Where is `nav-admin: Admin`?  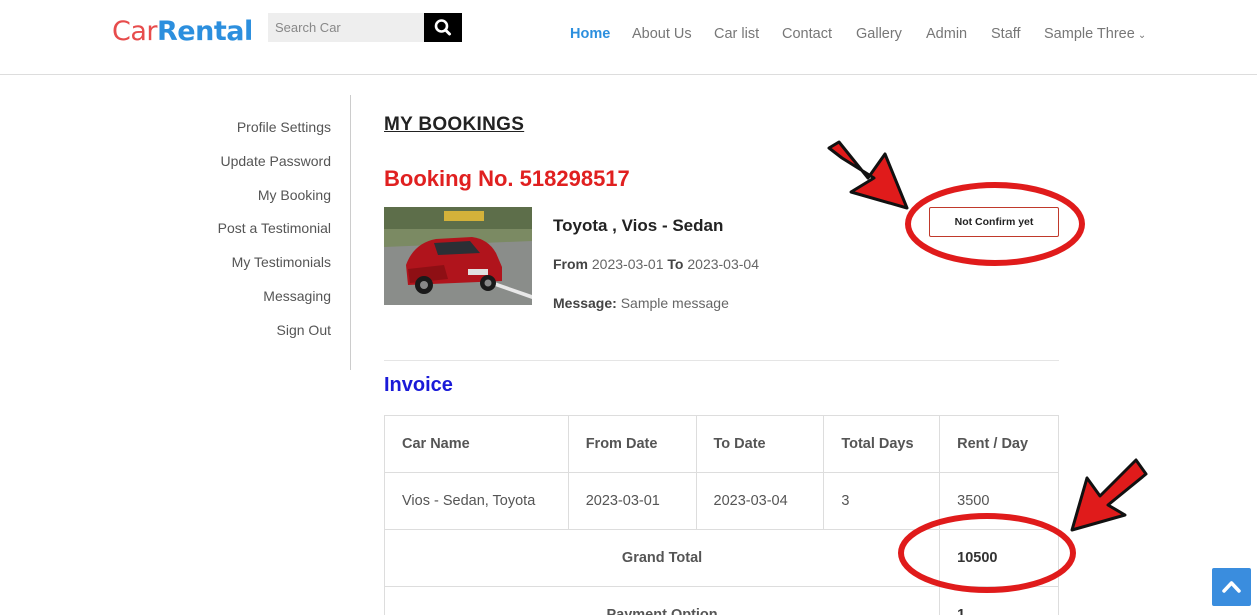
nav-admin: Admin is located at coordinates (946, 34).